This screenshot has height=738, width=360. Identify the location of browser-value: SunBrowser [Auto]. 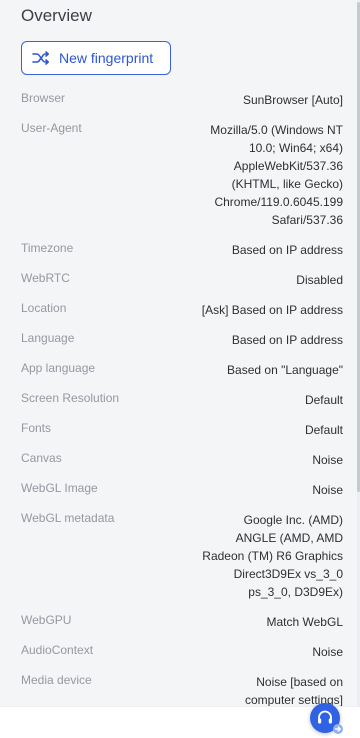
(292, 100).